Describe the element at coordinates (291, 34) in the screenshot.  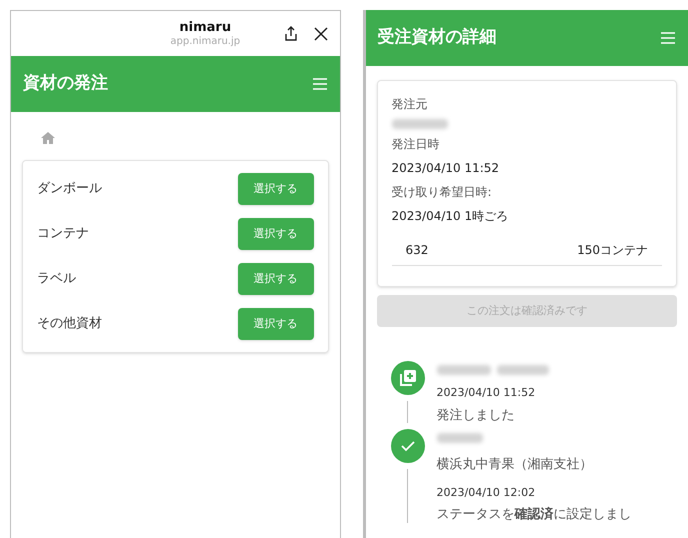
I see `share-icon` at that location.